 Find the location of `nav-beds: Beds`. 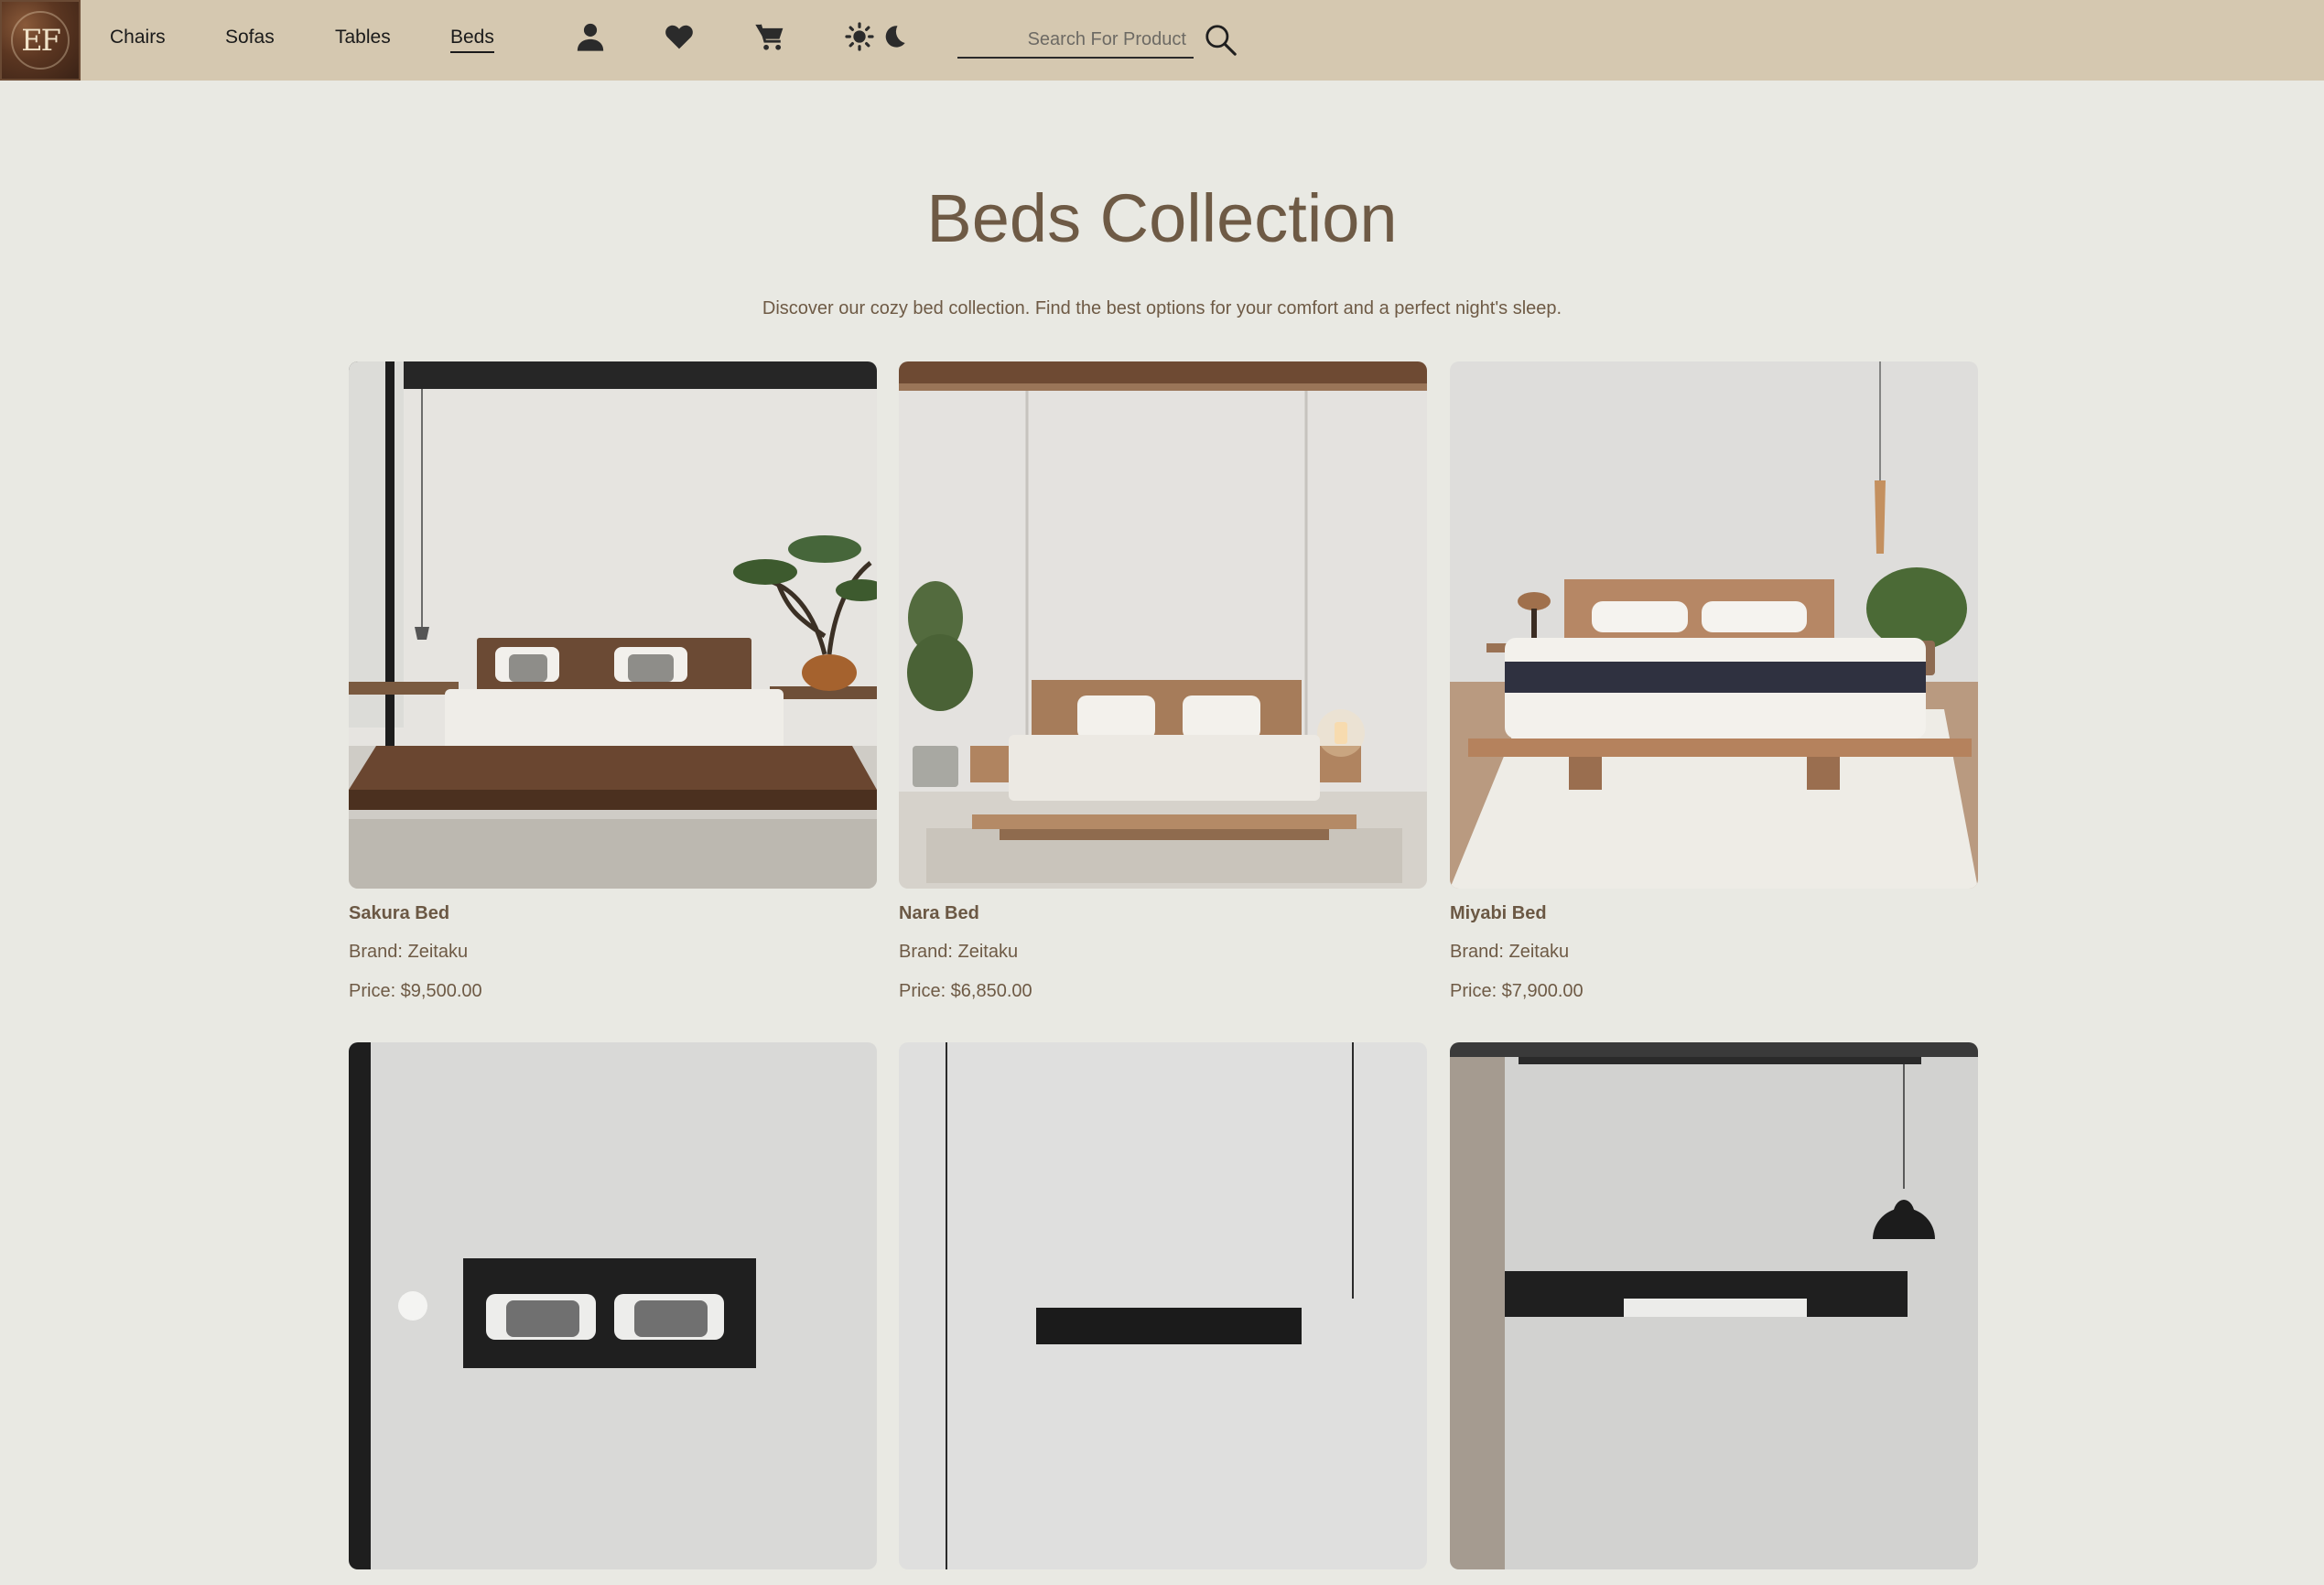

nav-beds: Beds is located at coordinates (472, 39).